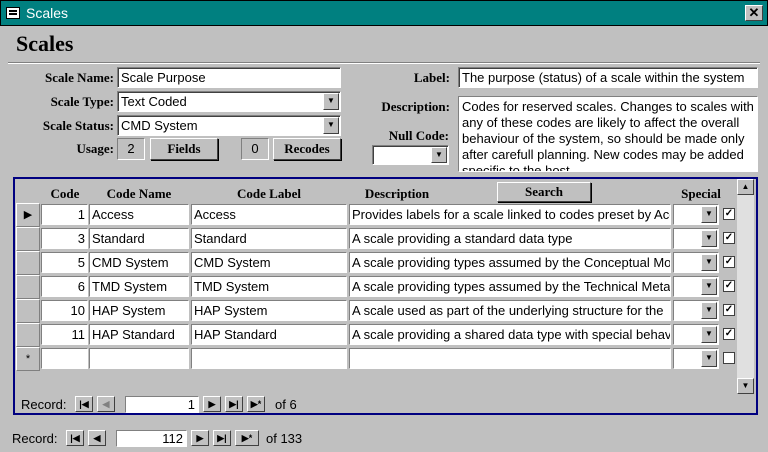  What do you see at coordinates (75, 438) in the screenshot?
I see `main-first-record-icon: |◀` at bounding box center [75, 438].